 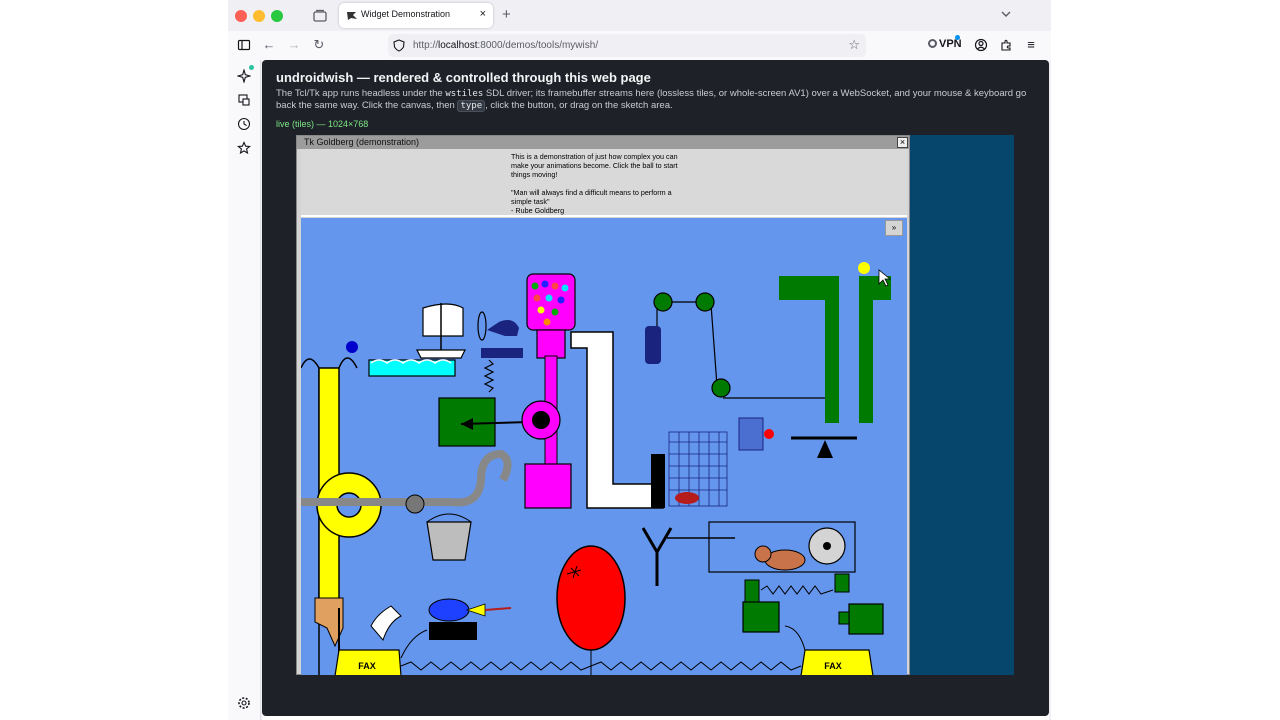 What do you see at coordinates (854, 45) in the screenshot?
I see `bookmark-star-icon: ☆` at bounding box center [854, 45].